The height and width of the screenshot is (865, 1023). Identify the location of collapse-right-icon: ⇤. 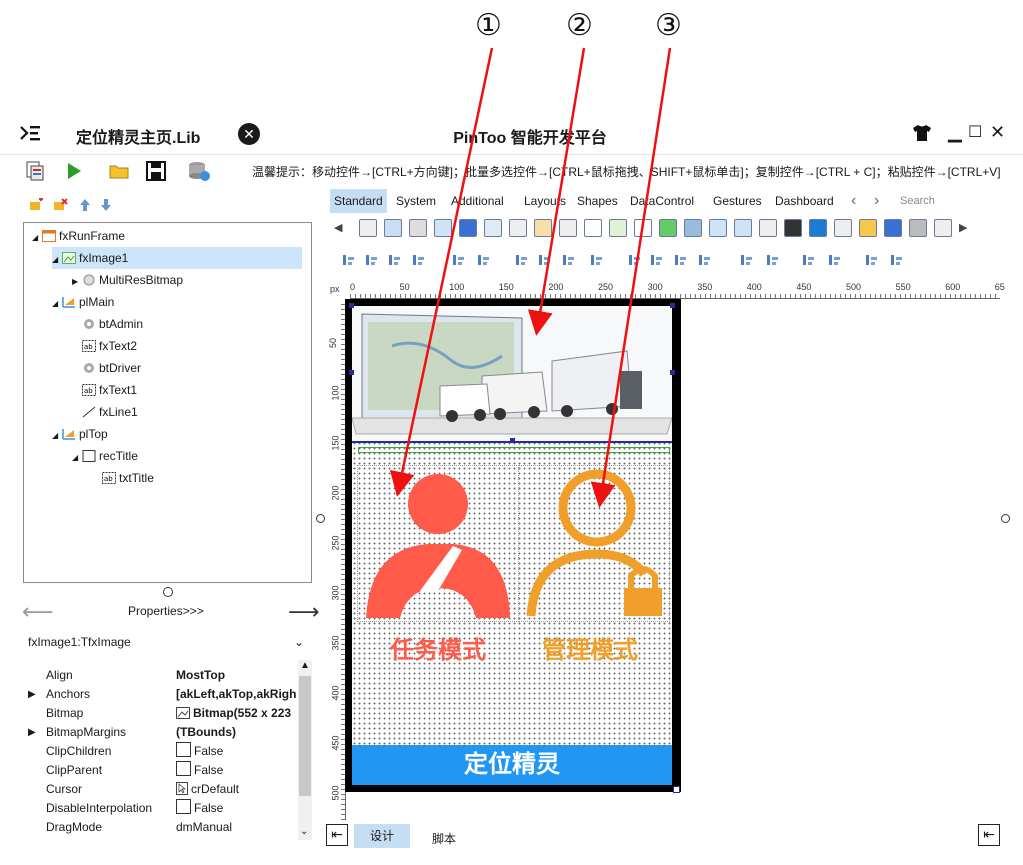
(989, 835).